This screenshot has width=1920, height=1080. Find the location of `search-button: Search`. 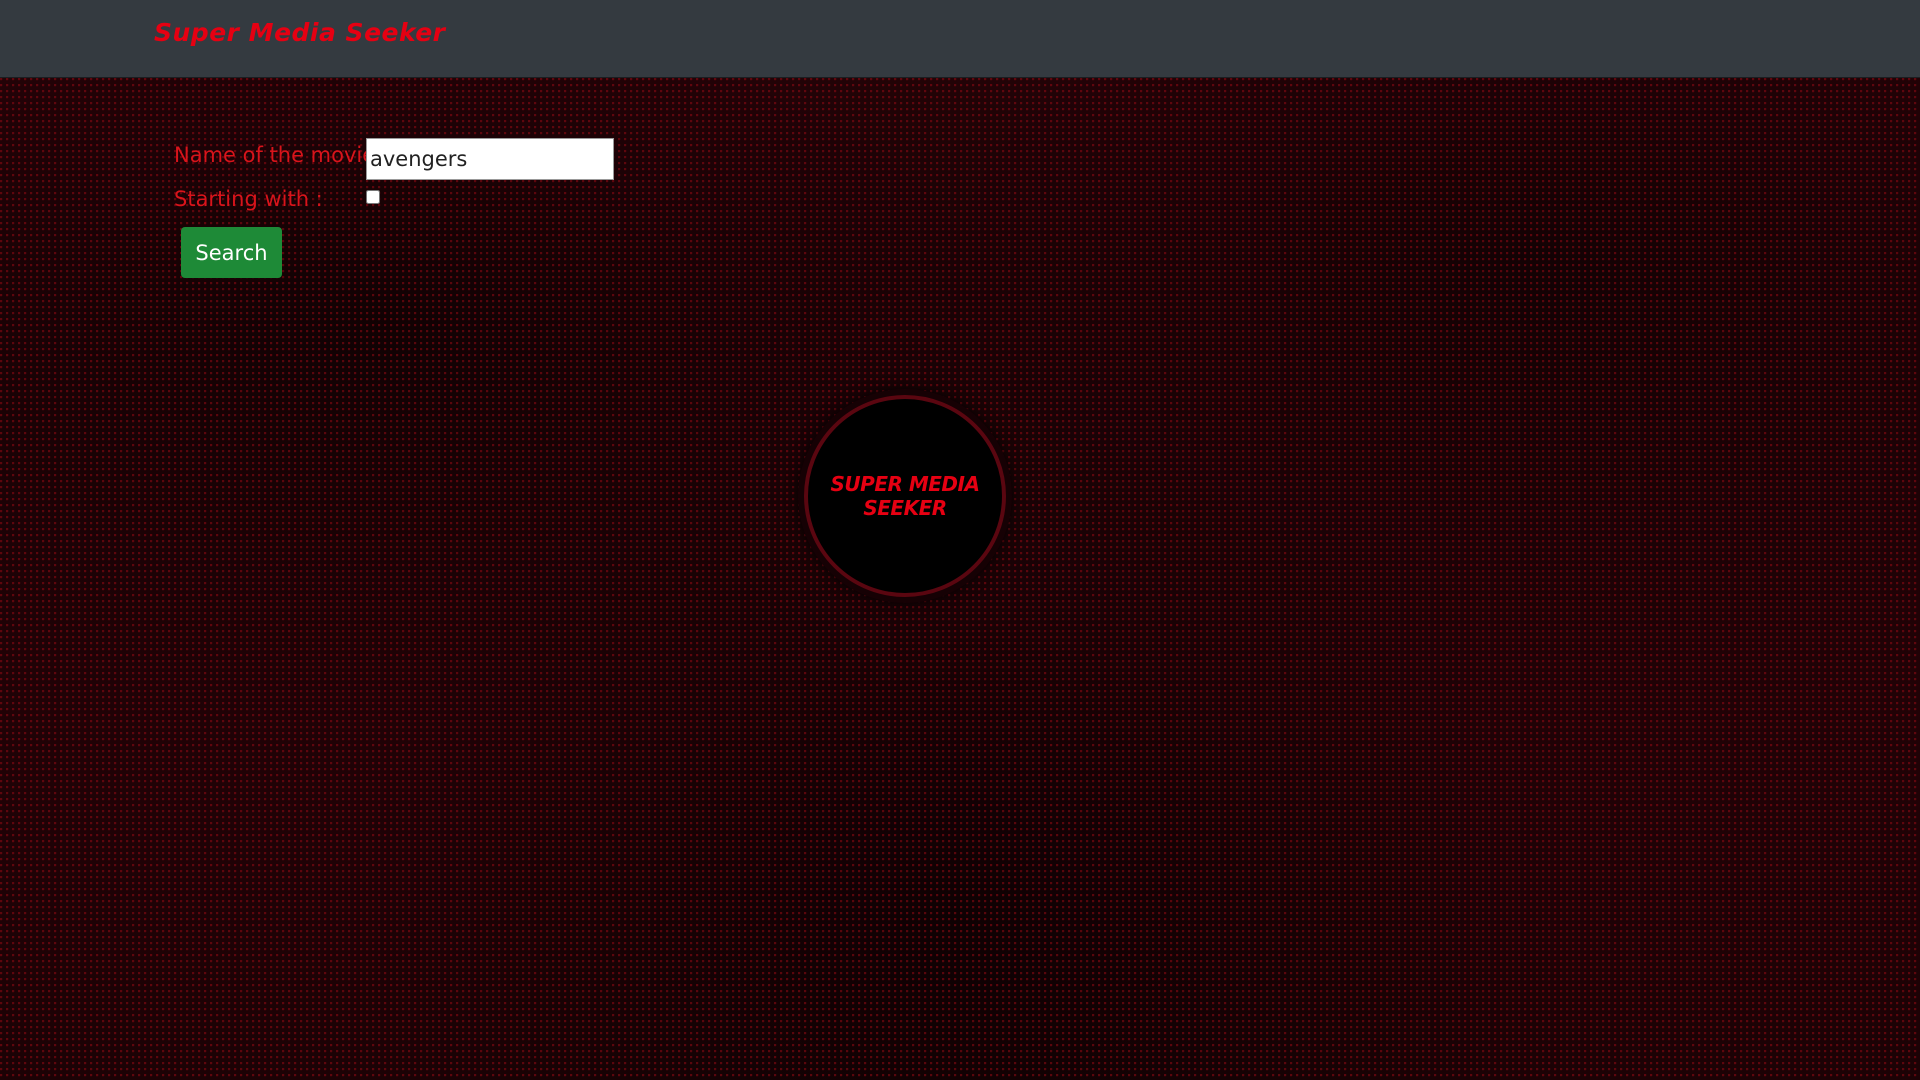

search-button: Search is located at coordinates (231, 252).